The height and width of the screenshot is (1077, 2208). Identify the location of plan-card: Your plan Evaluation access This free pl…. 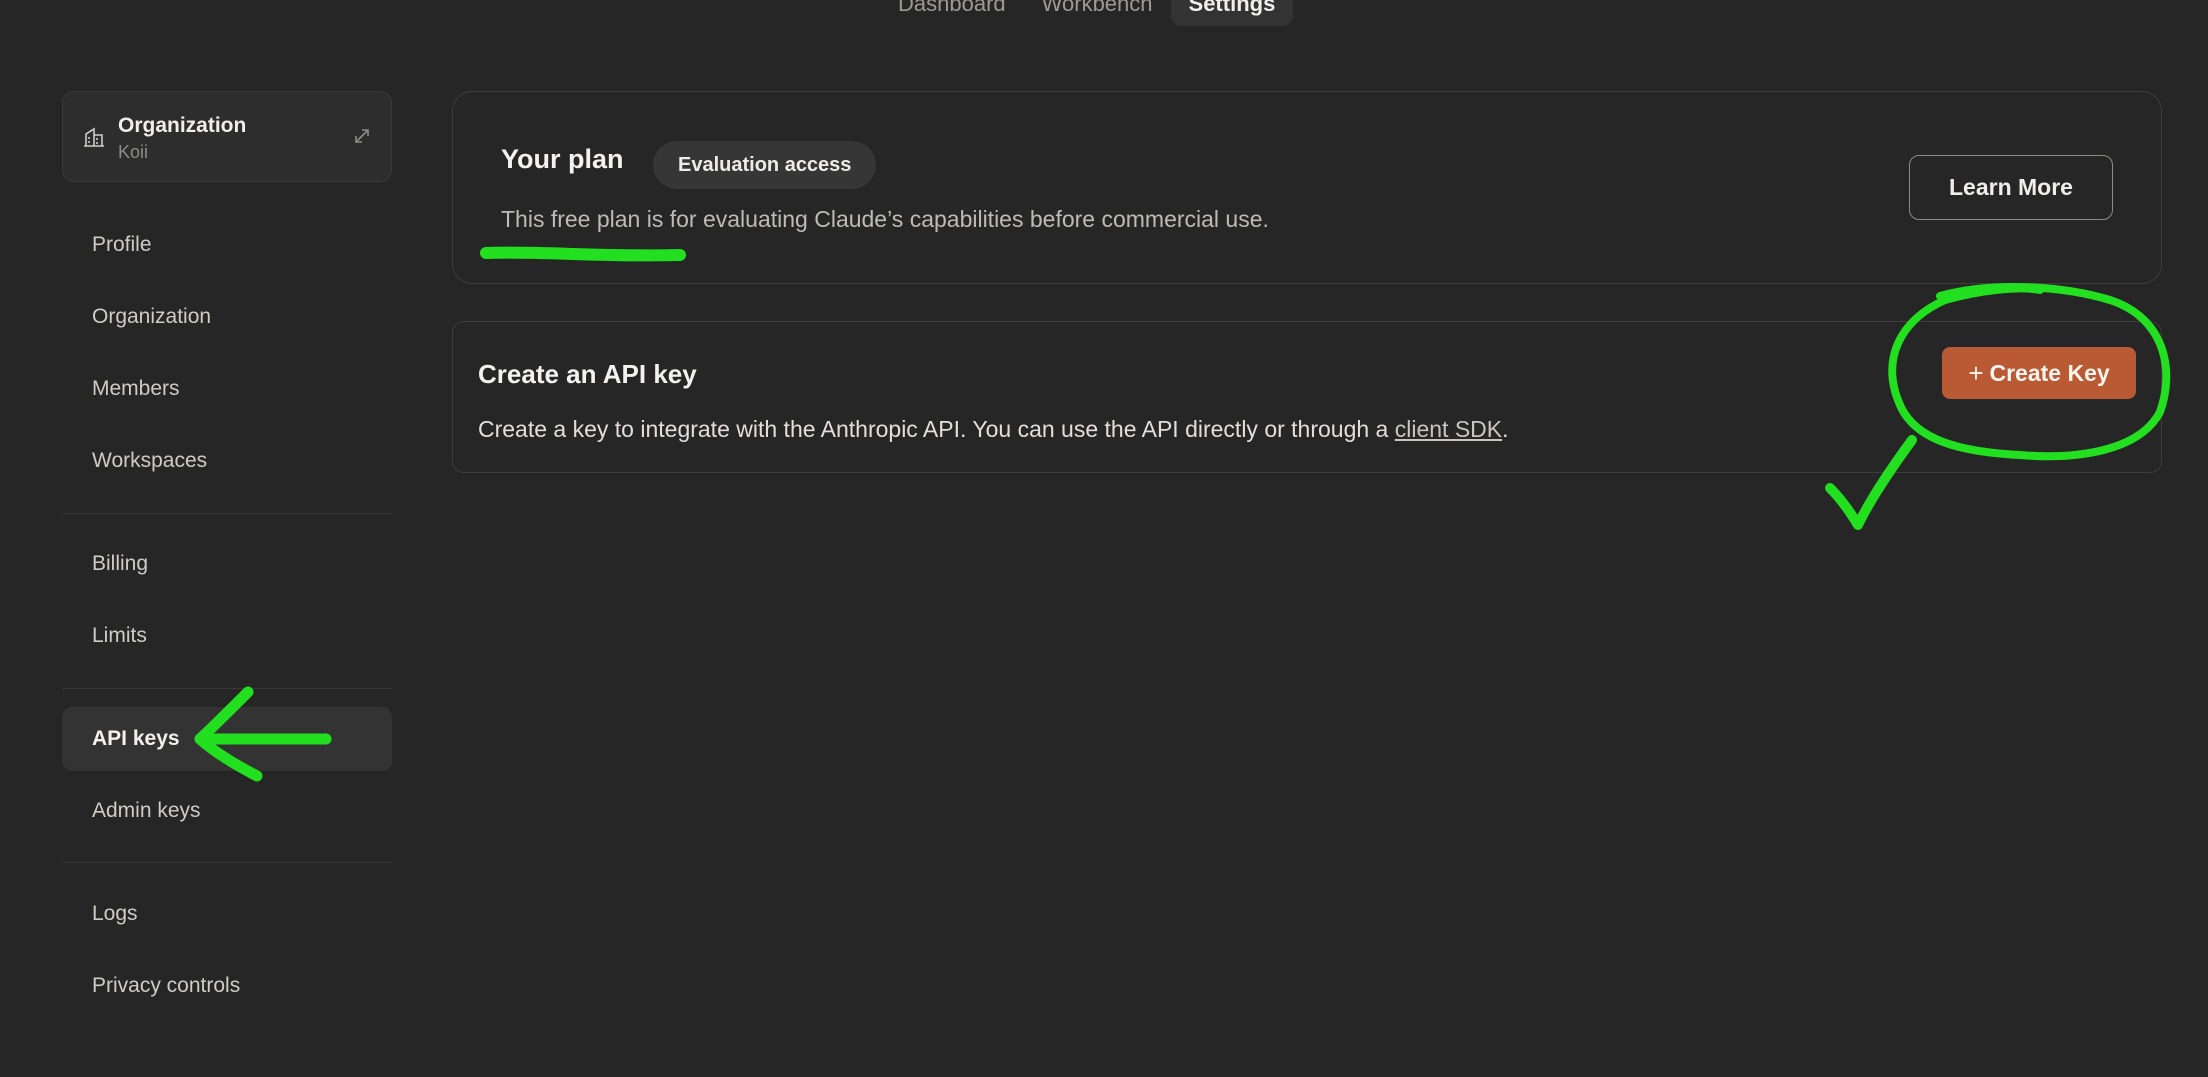
(1307, 187).